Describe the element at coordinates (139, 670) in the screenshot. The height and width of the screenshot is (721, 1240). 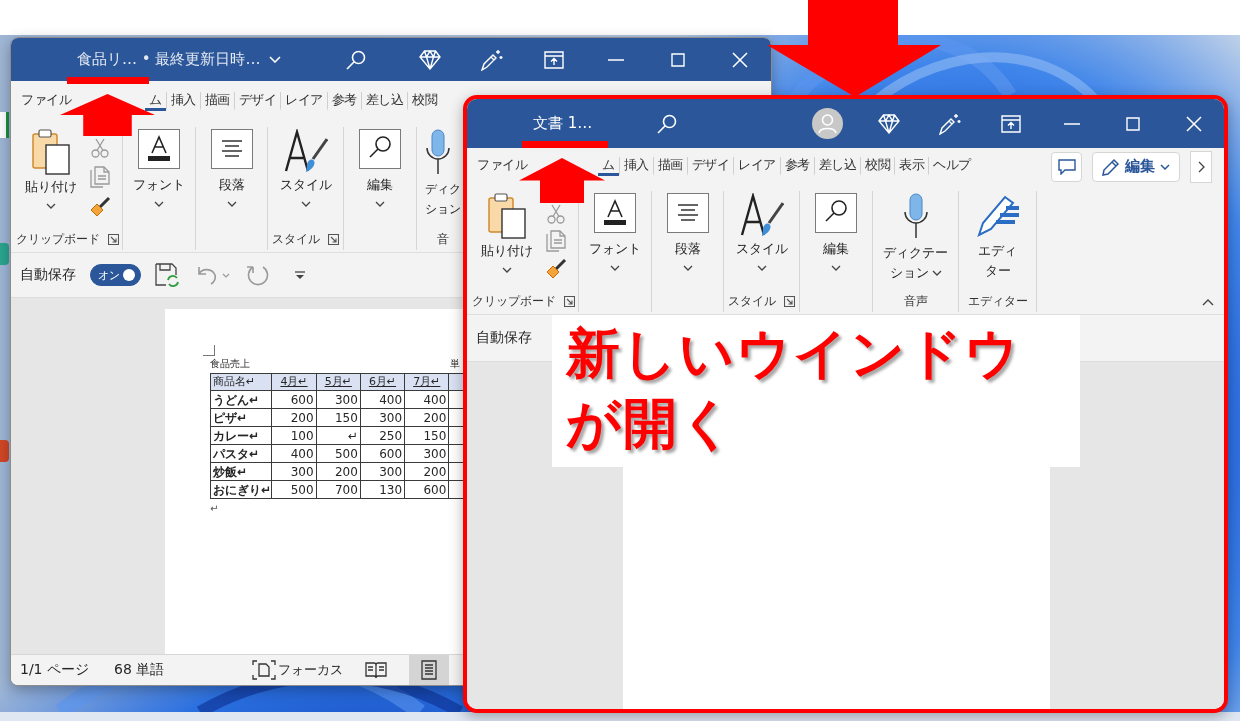
I see `word-count: 68 単語` at that location.